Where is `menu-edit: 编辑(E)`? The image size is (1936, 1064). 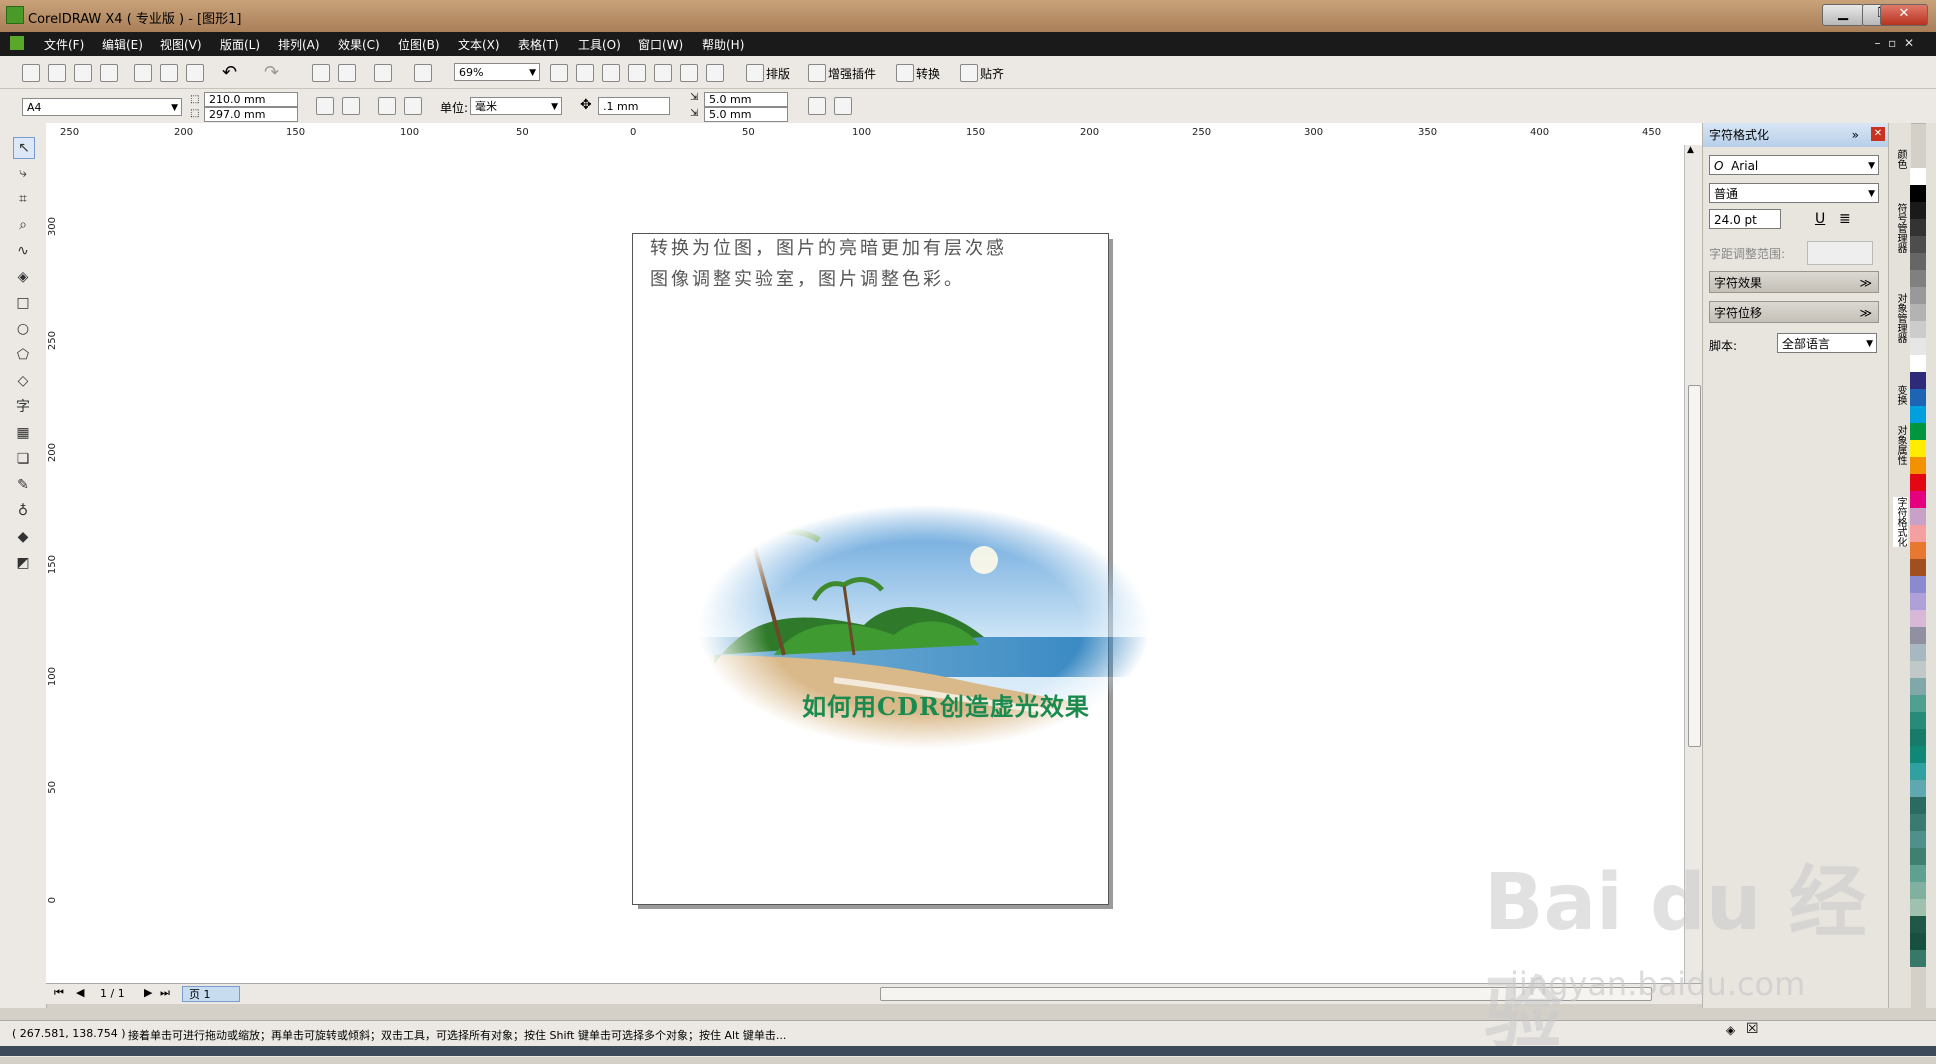 menu-edit: 编辑(E) is located at coordinates (122, 44).